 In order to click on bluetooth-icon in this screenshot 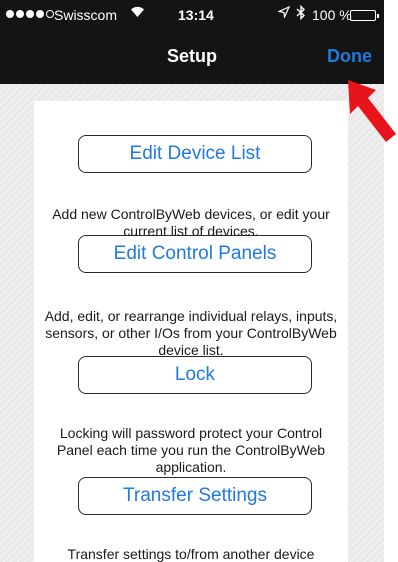, I will do `click(301, 14)`.